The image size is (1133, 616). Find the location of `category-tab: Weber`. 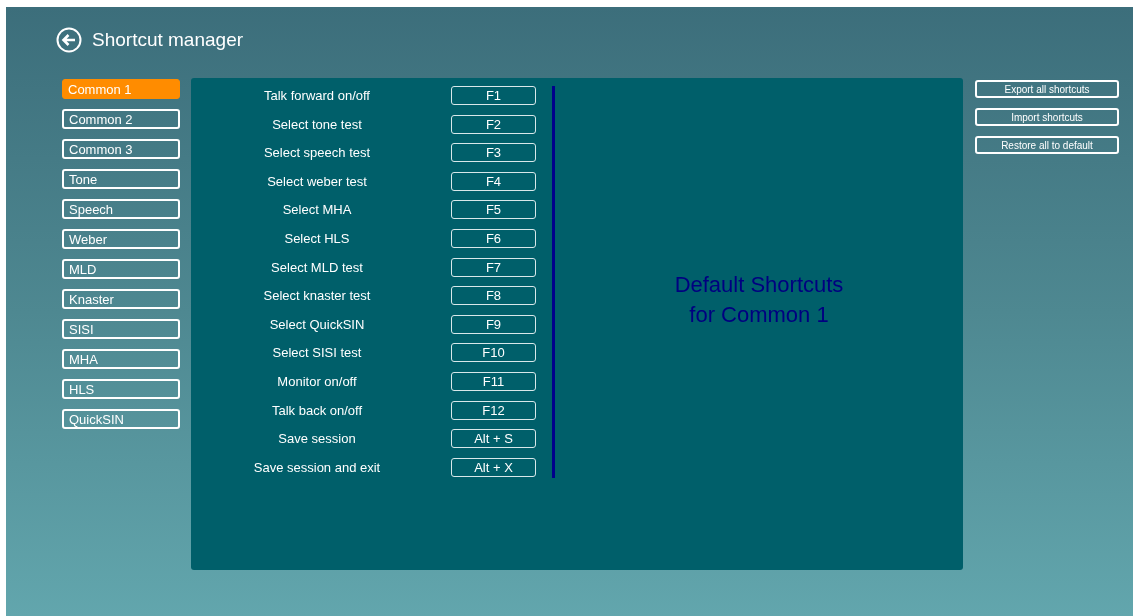

category-tab: Weber is located at coordinates (121, 239).